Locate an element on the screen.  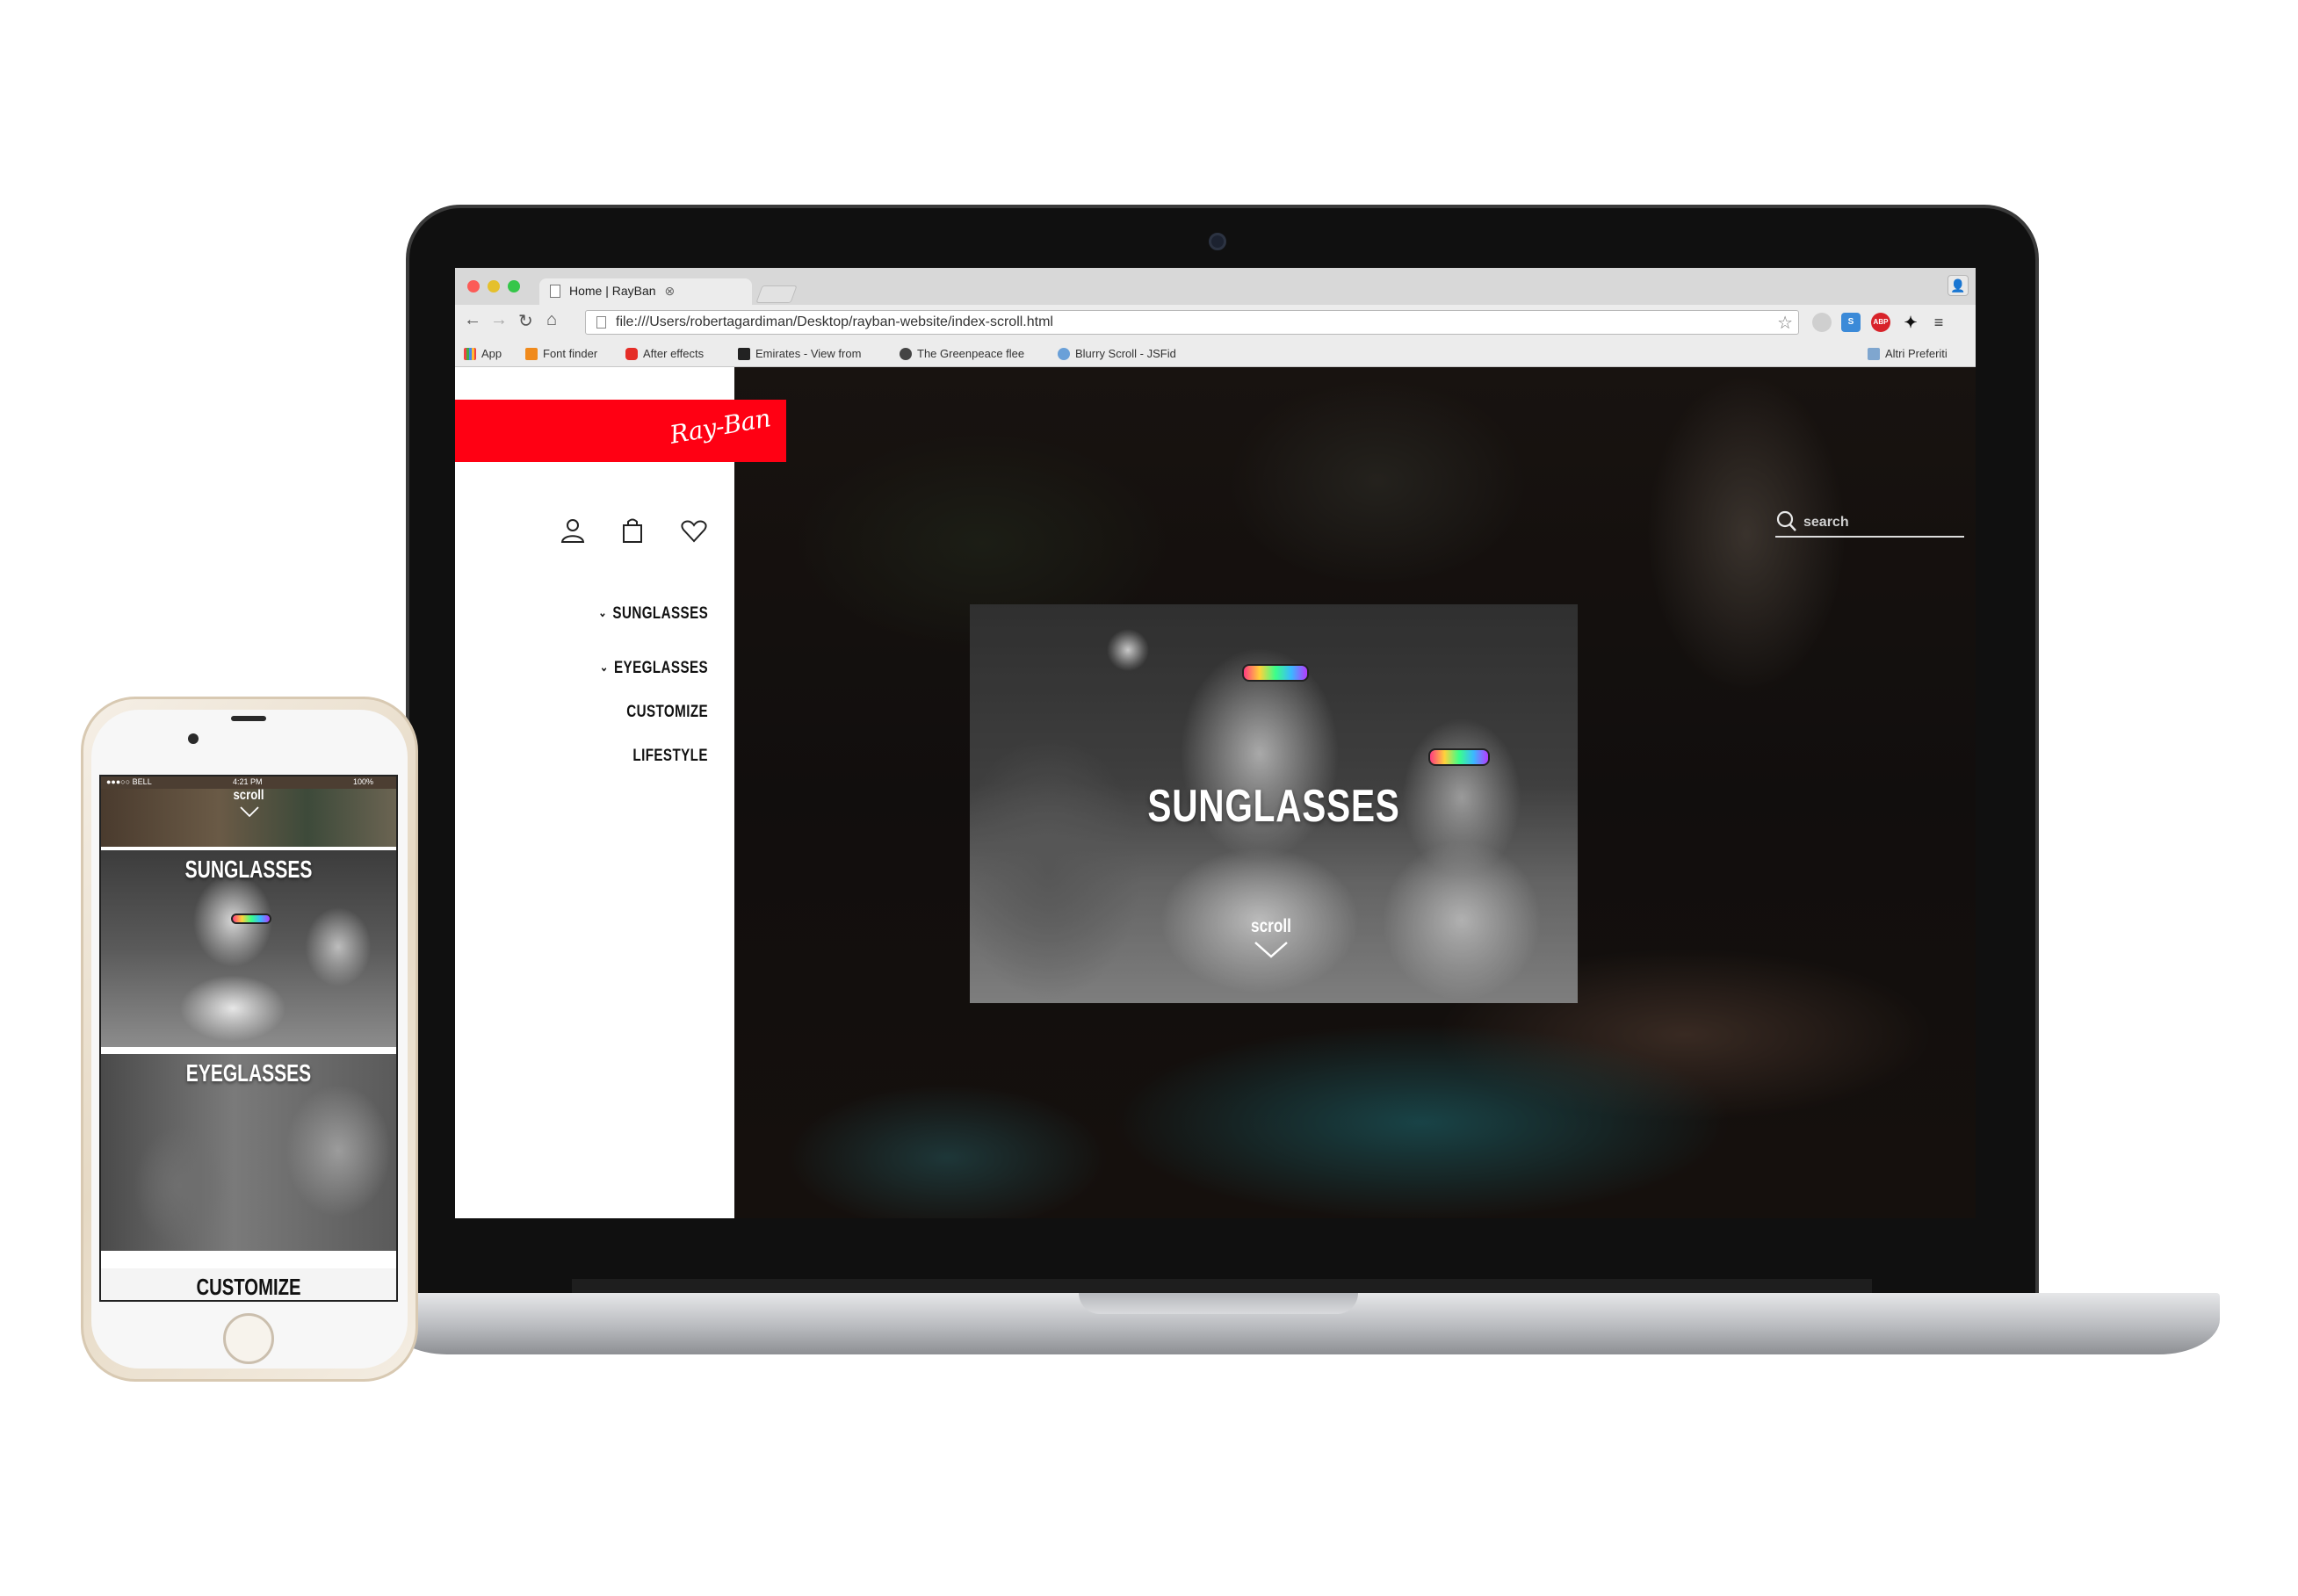
hero-title: SUNGLASSES is located at coordinates (1273, 807).